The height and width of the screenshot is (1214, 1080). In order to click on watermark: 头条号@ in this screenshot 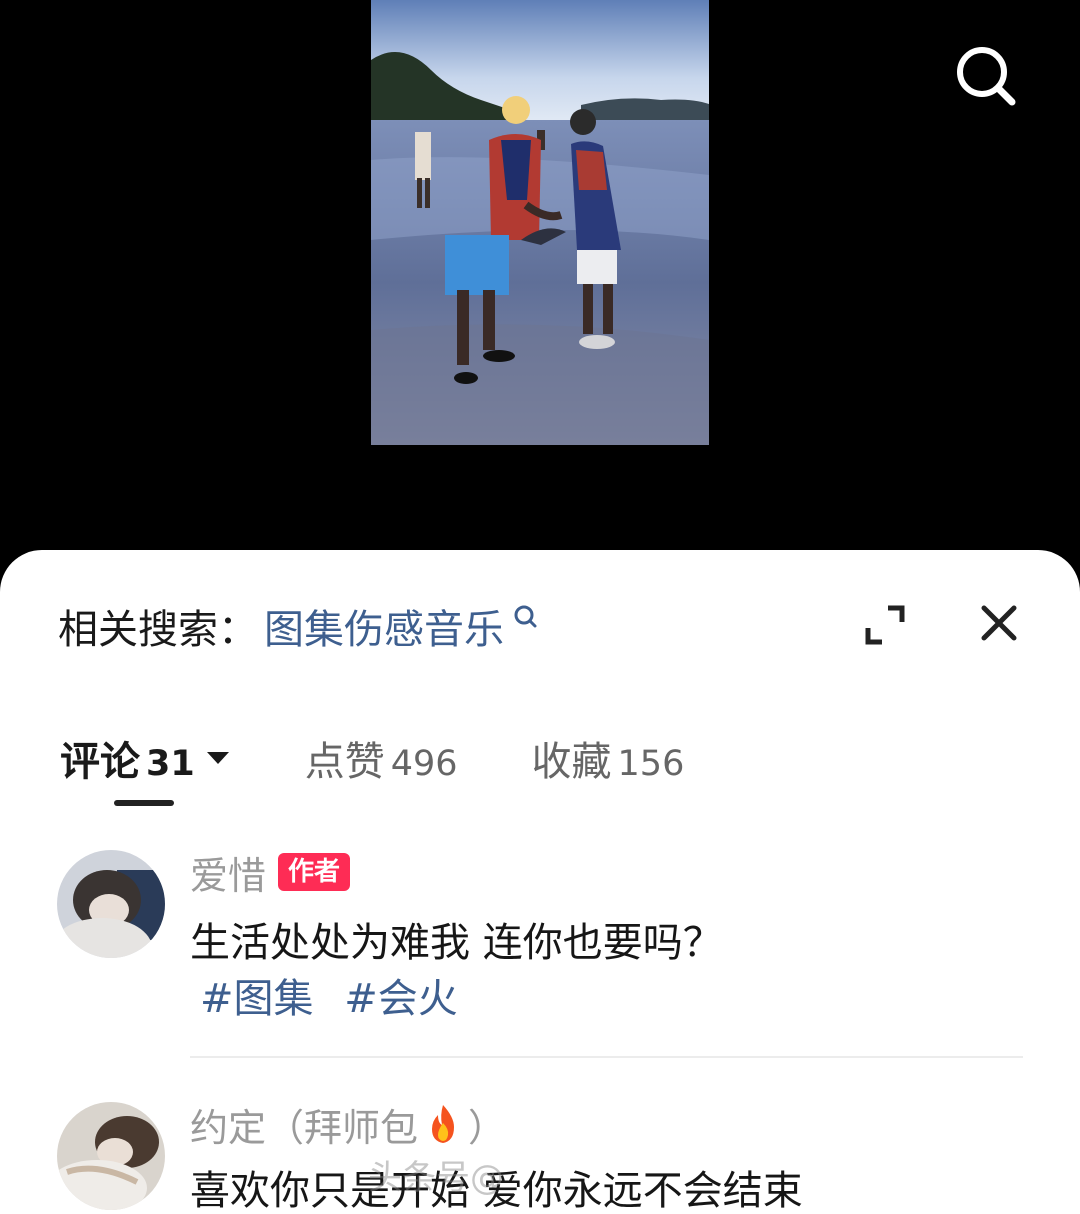, I will do `click(436, 1178)`.